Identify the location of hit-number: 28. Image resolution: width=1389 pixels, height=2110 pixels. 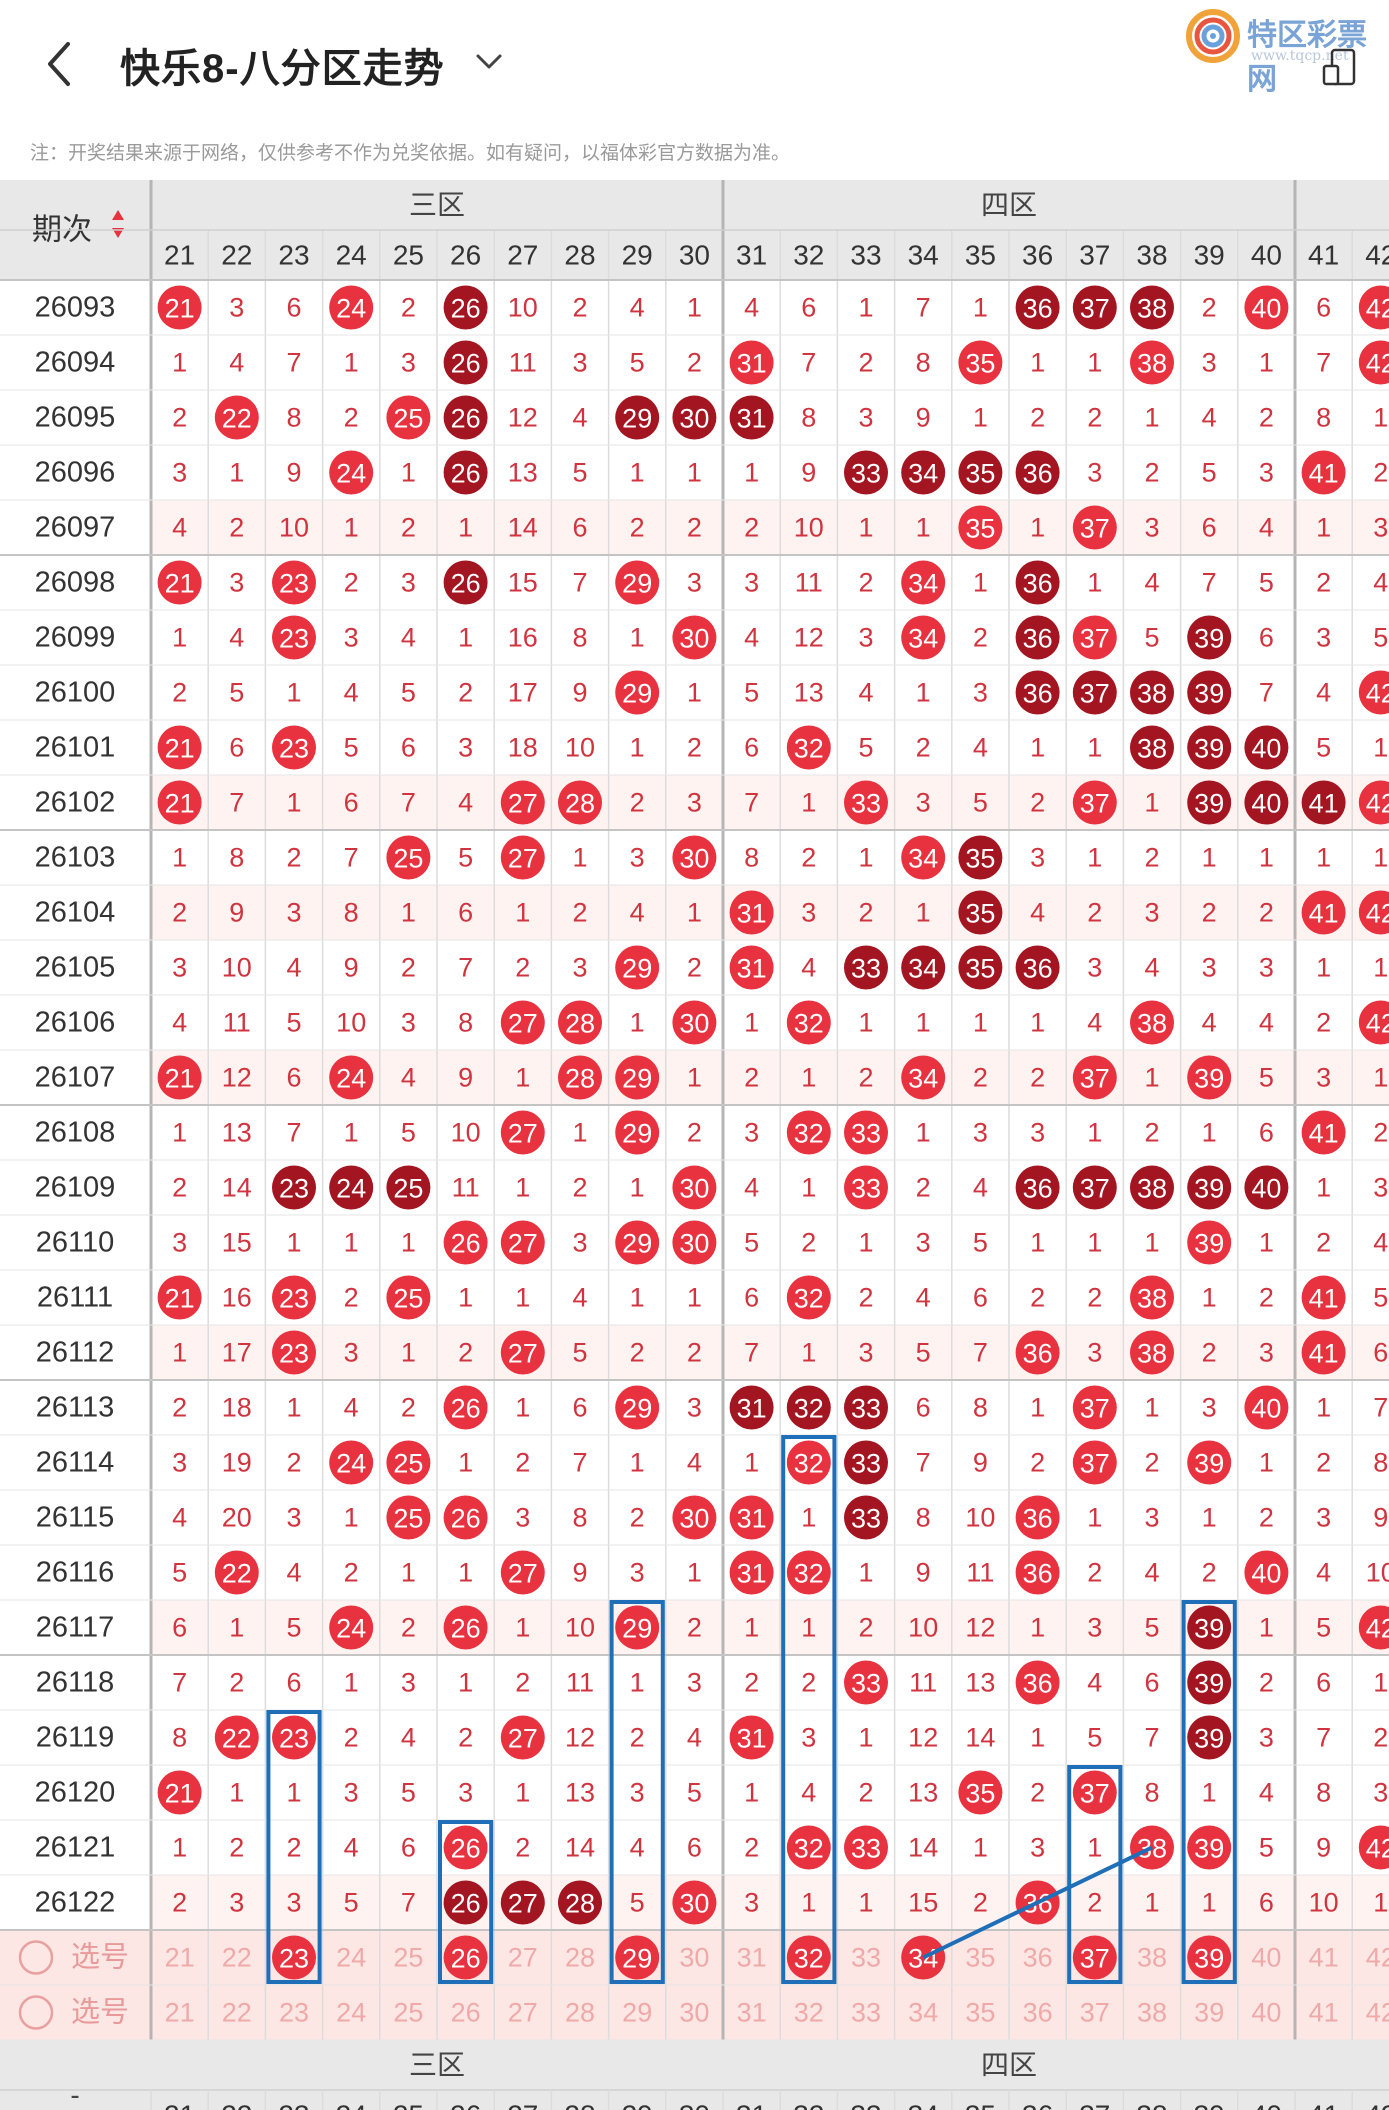
(580, 1024).